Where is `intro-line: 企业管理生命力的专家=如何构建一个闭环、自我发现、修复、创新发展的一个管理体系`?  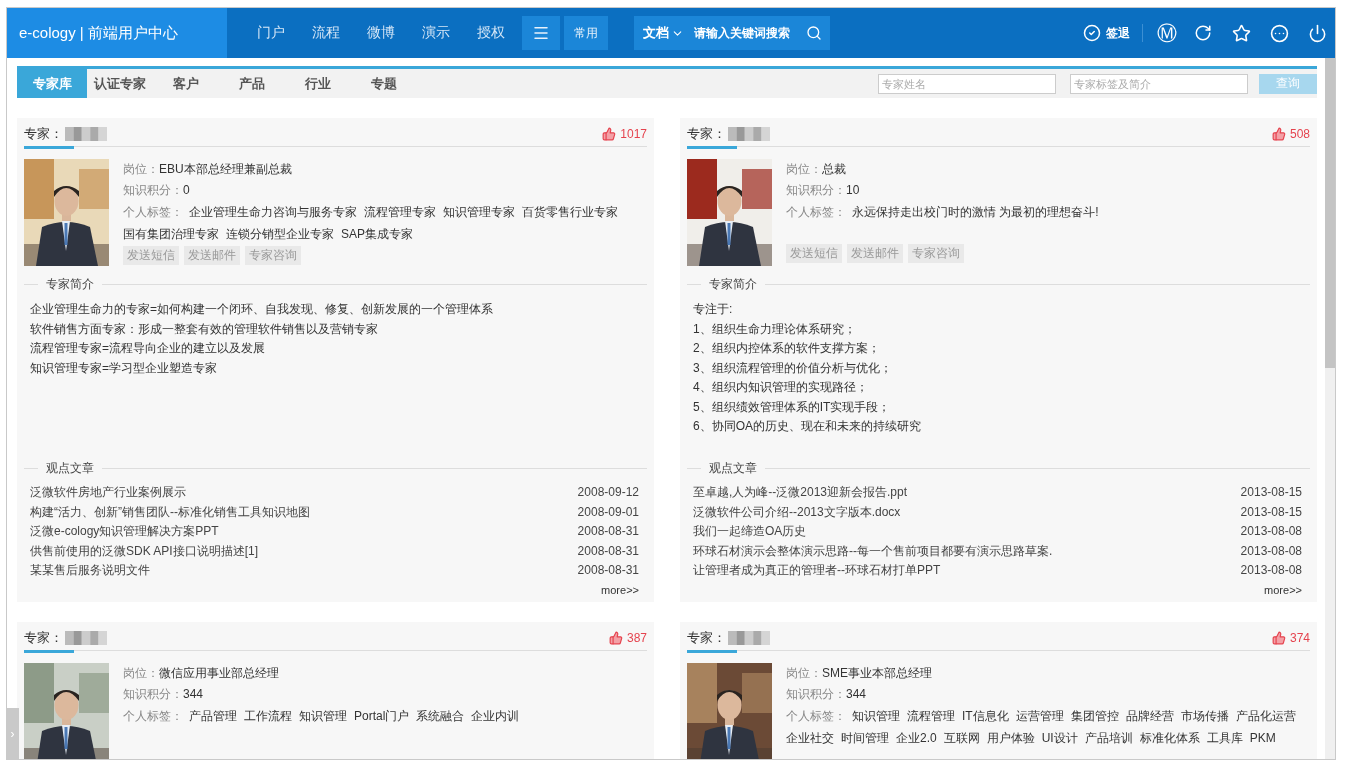
intro-line: 企业管理生命力的专家=如何构建一个闭环、自我发现、修复、创新发展的一个管理体系 is located at coordinates (262, 309).